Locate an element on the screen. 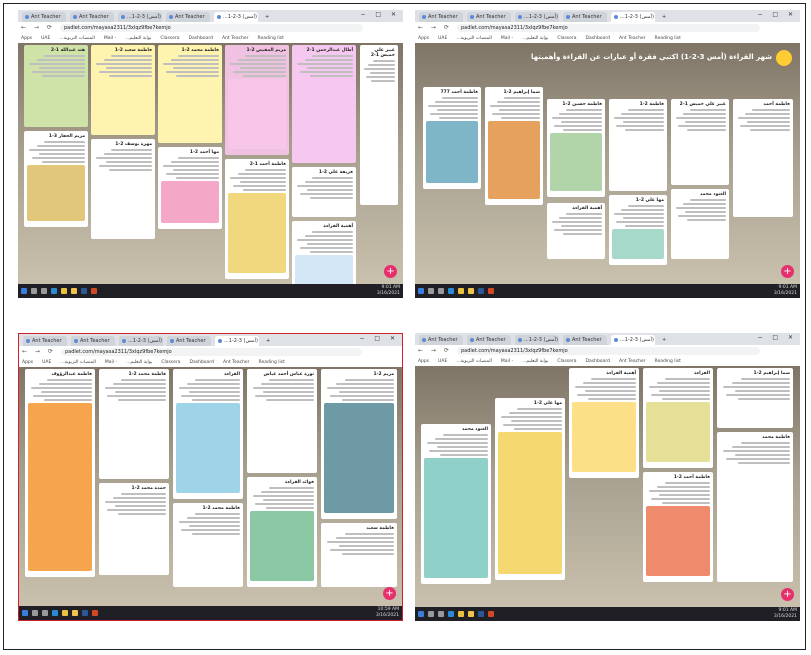 This screenshot has width=811, height=655. padlet-post: أطال عبدالرحمن 1-2 is located at coordinates (324, 104).